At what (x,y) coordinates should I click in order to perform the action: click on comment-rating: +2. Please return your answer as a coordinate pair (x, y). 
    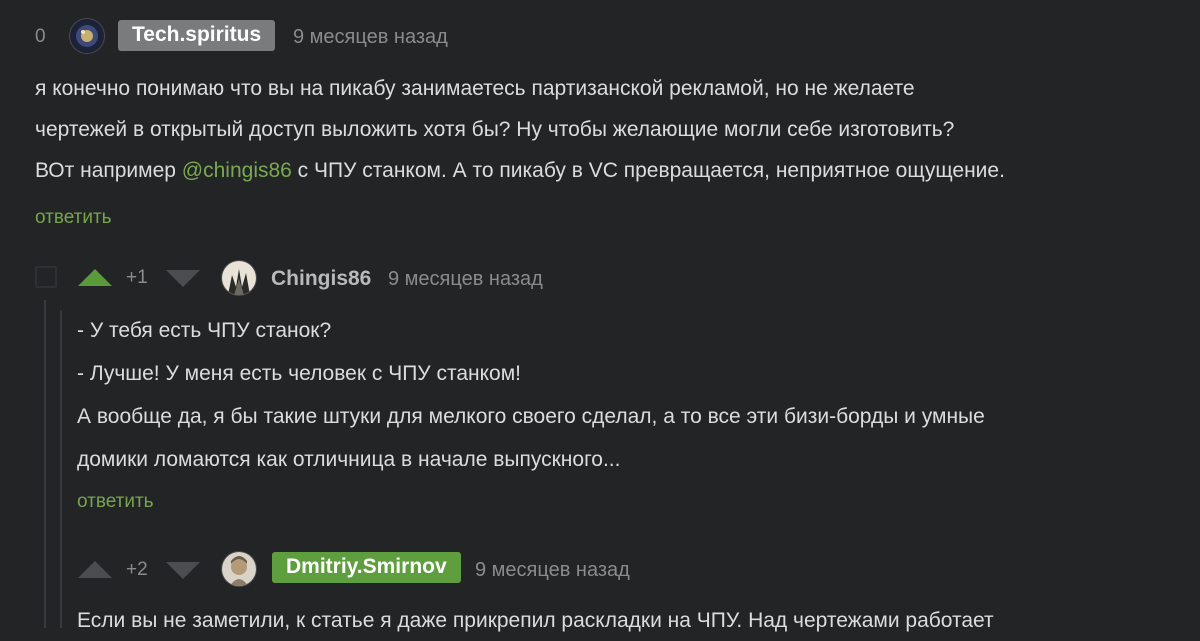
    Looking at the image, I should click on (137, 569).